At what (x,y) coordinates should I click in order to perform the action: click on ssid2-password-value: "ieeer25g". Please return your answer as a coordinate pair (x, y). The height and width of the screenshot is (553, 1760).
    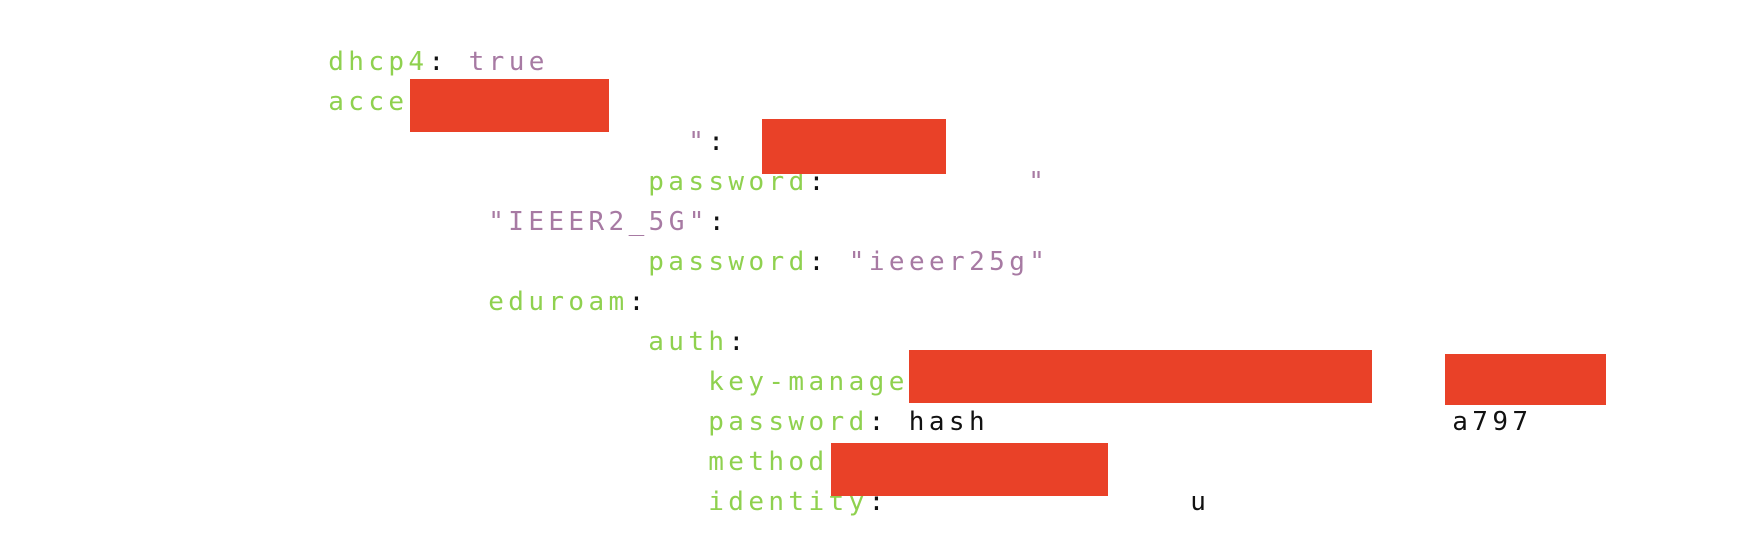
    Looking at the image, I should click on (949, 262).